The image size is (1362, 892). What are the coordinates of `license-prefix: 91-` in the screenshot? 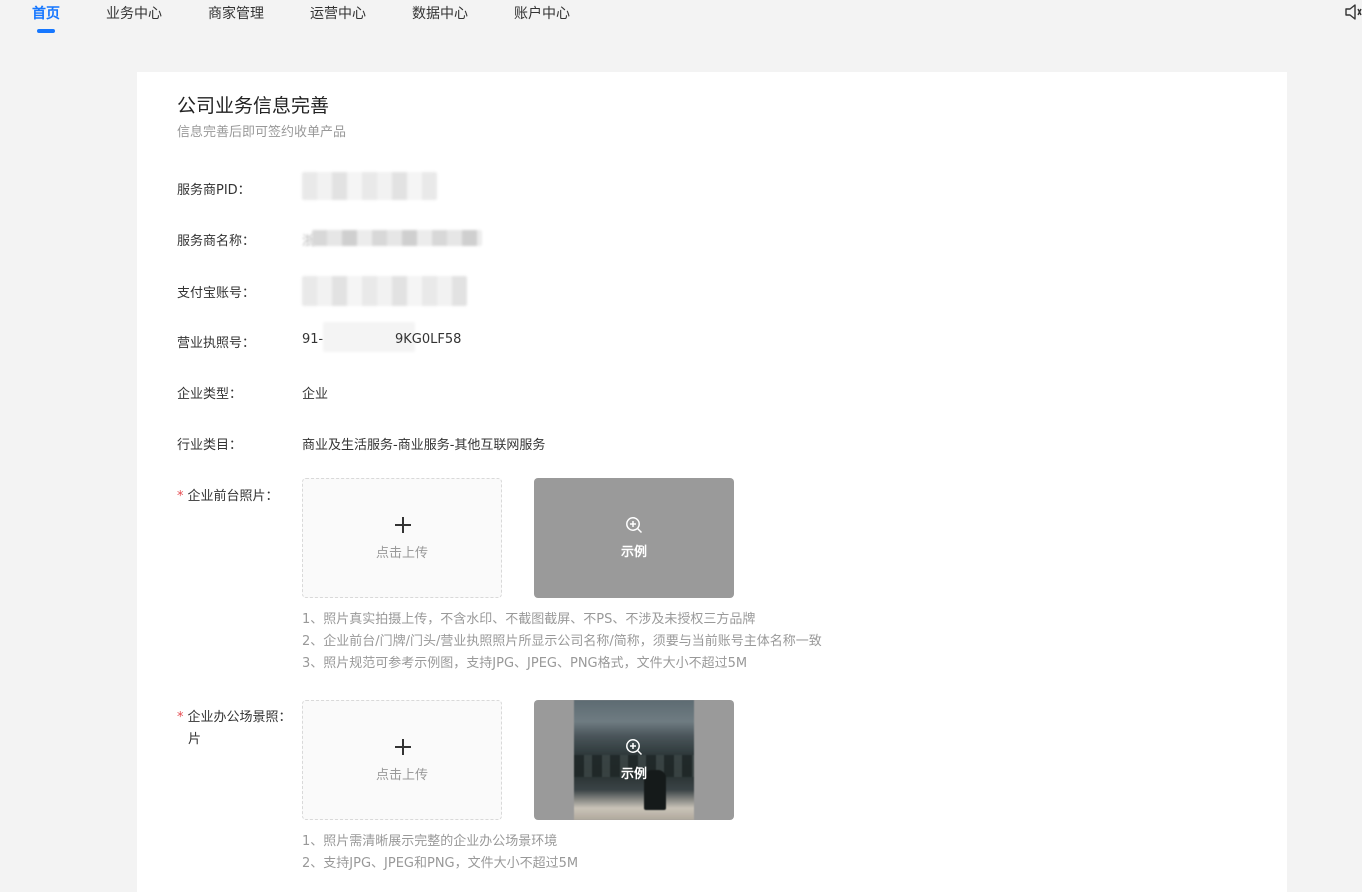 It's located at (313, 339).